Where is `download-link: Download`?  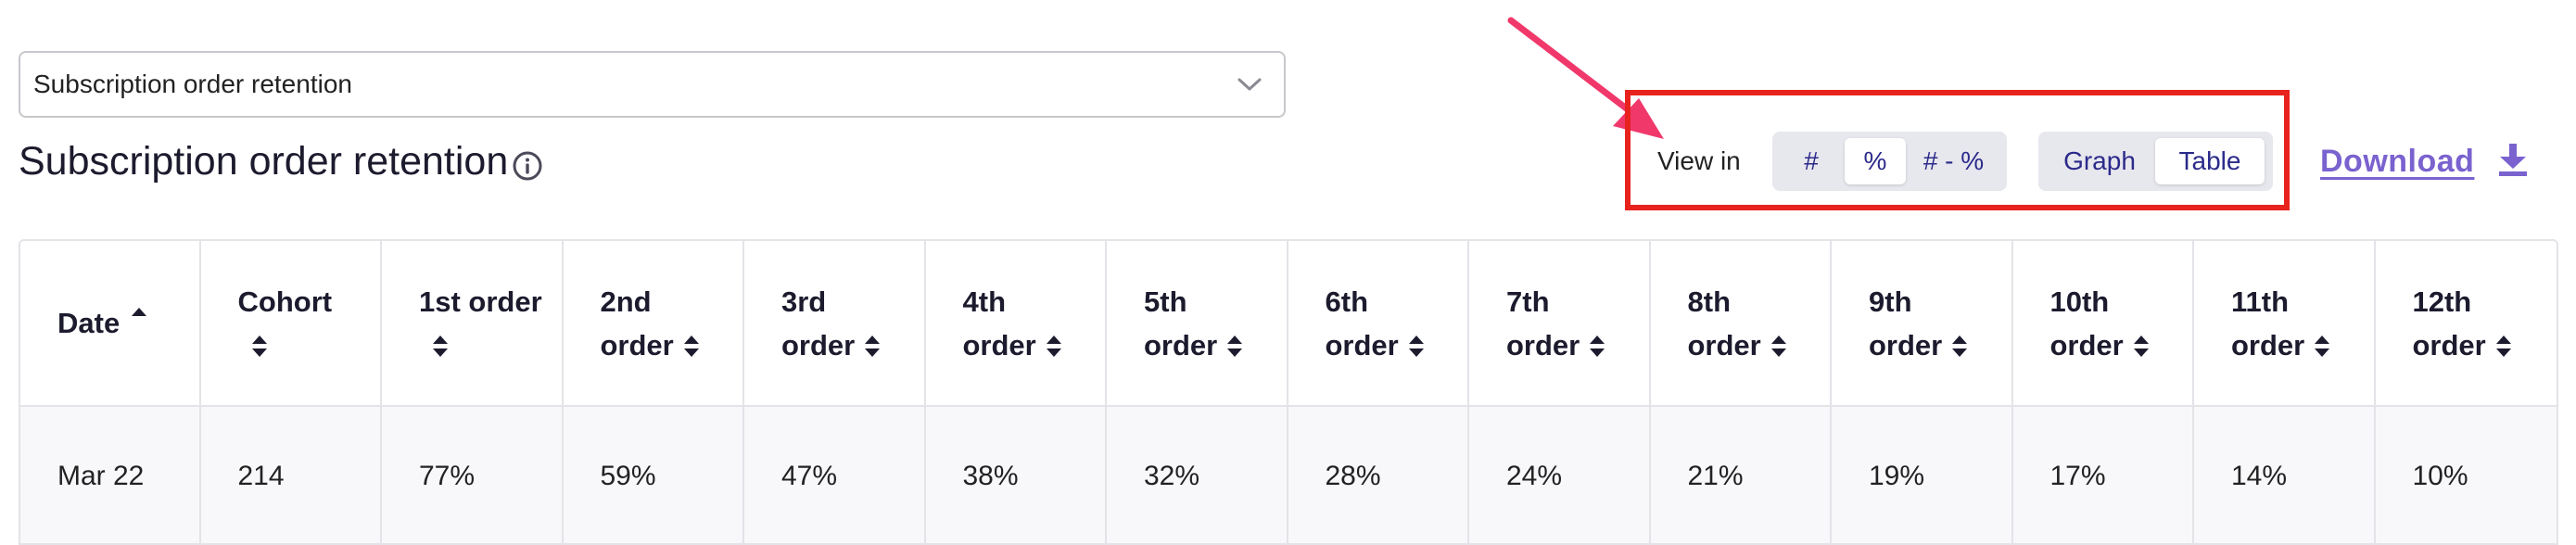
download-link: Download is located at coordinates (2397, 162).